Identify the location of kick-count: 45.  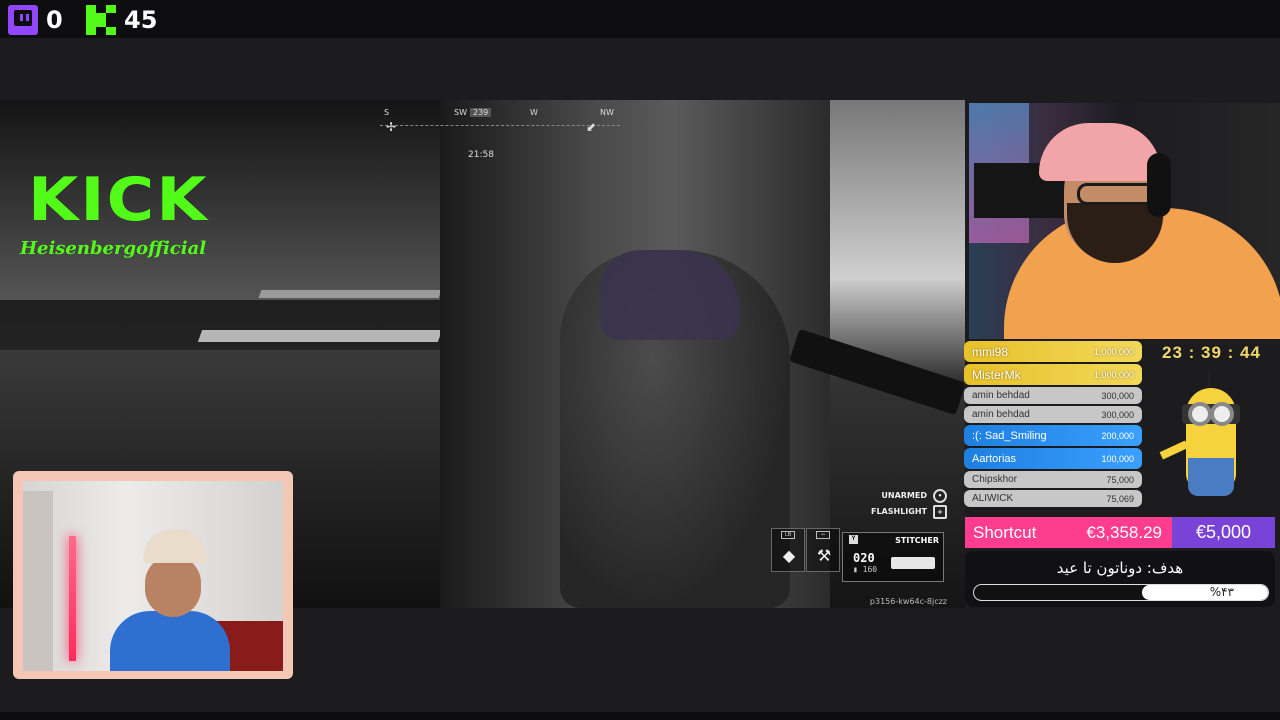
(141, 20).